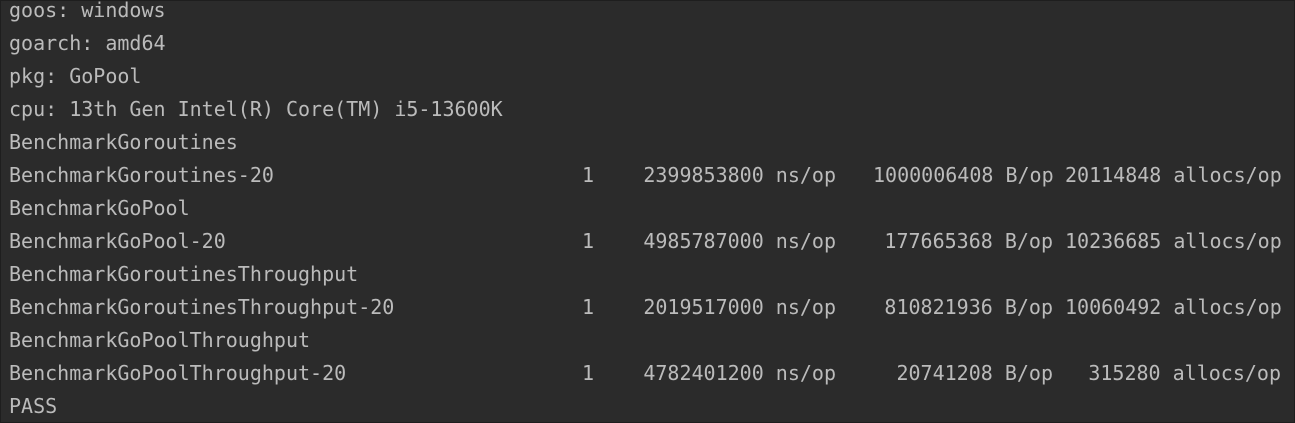 This screenshot has width=1295, height=423. What do you see at coordinates (184, 274) in the screenshot?
I see `benchmark-title: BenchmarkGoroutinesThroughput` at bounding box center [184, 274].